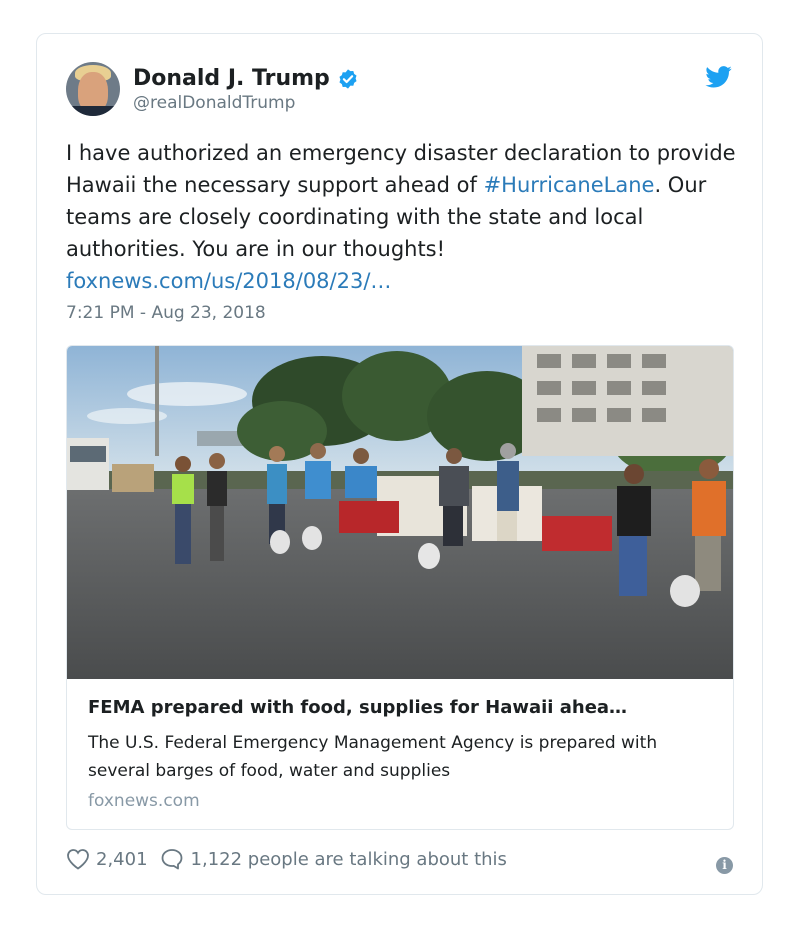 The image size is (800, 934). I want to click on author-name: Donald J. Trump, so click(231, 79).